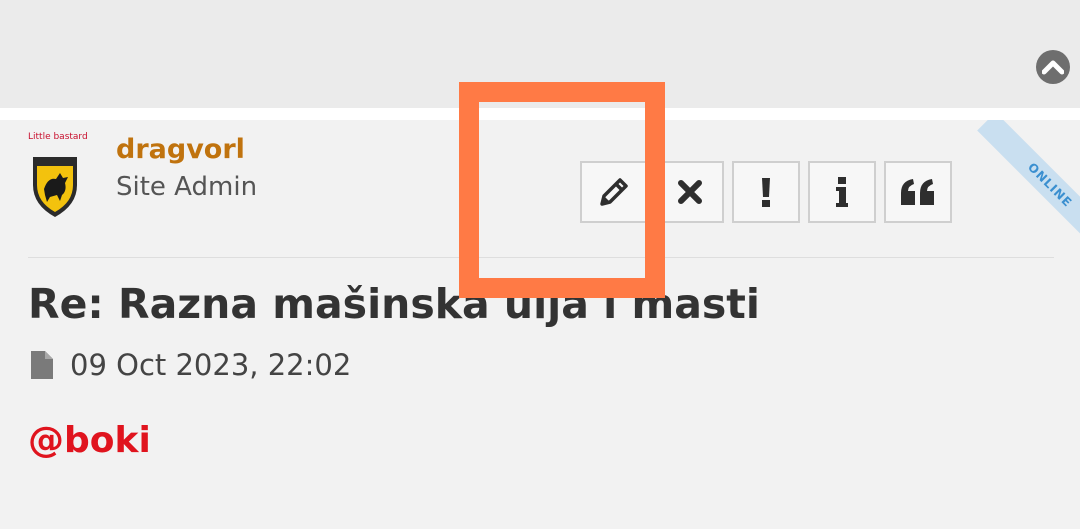  Describe the element at coordinates (180, 149) in the screenshot. I see `author-username: dragvorl` at that location.